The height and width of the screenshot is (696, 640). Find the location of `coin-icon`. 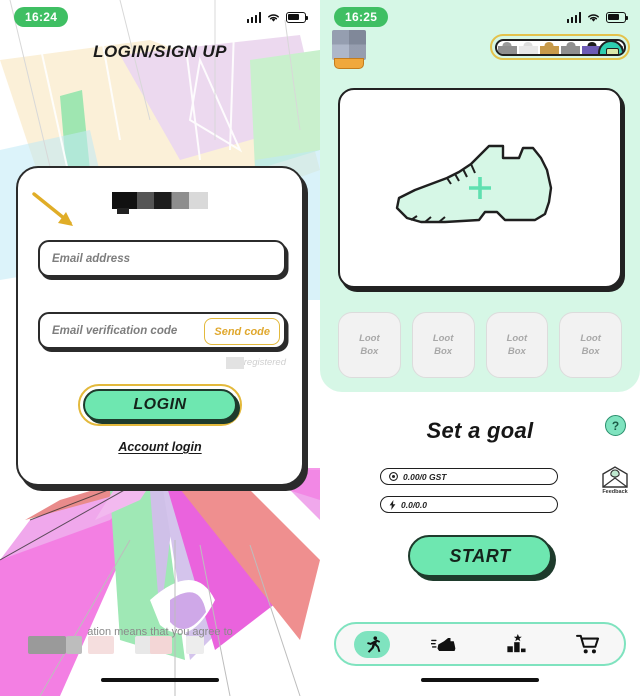

coin-icon is located at coordinates (393, 476).